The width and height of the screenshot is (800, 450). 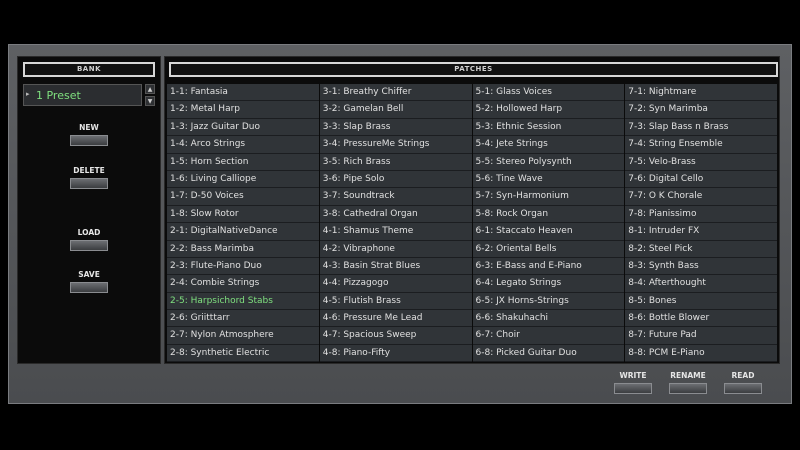 I want to click on patch-item: 4-5: Flutish Brass, so click(x=395, y=301).